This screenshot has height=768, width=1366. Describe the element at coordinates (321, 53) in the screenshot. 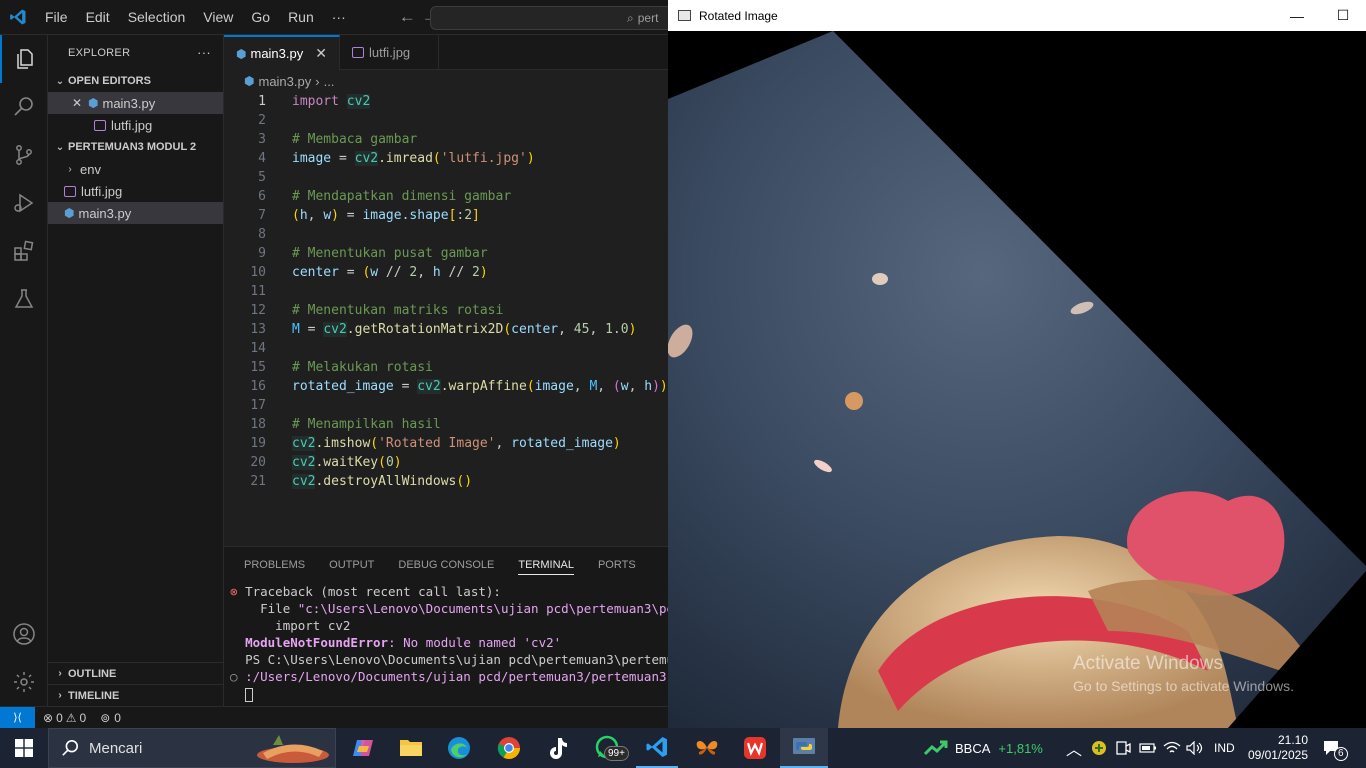

I see `close-tab-icon: ✕` at that location.